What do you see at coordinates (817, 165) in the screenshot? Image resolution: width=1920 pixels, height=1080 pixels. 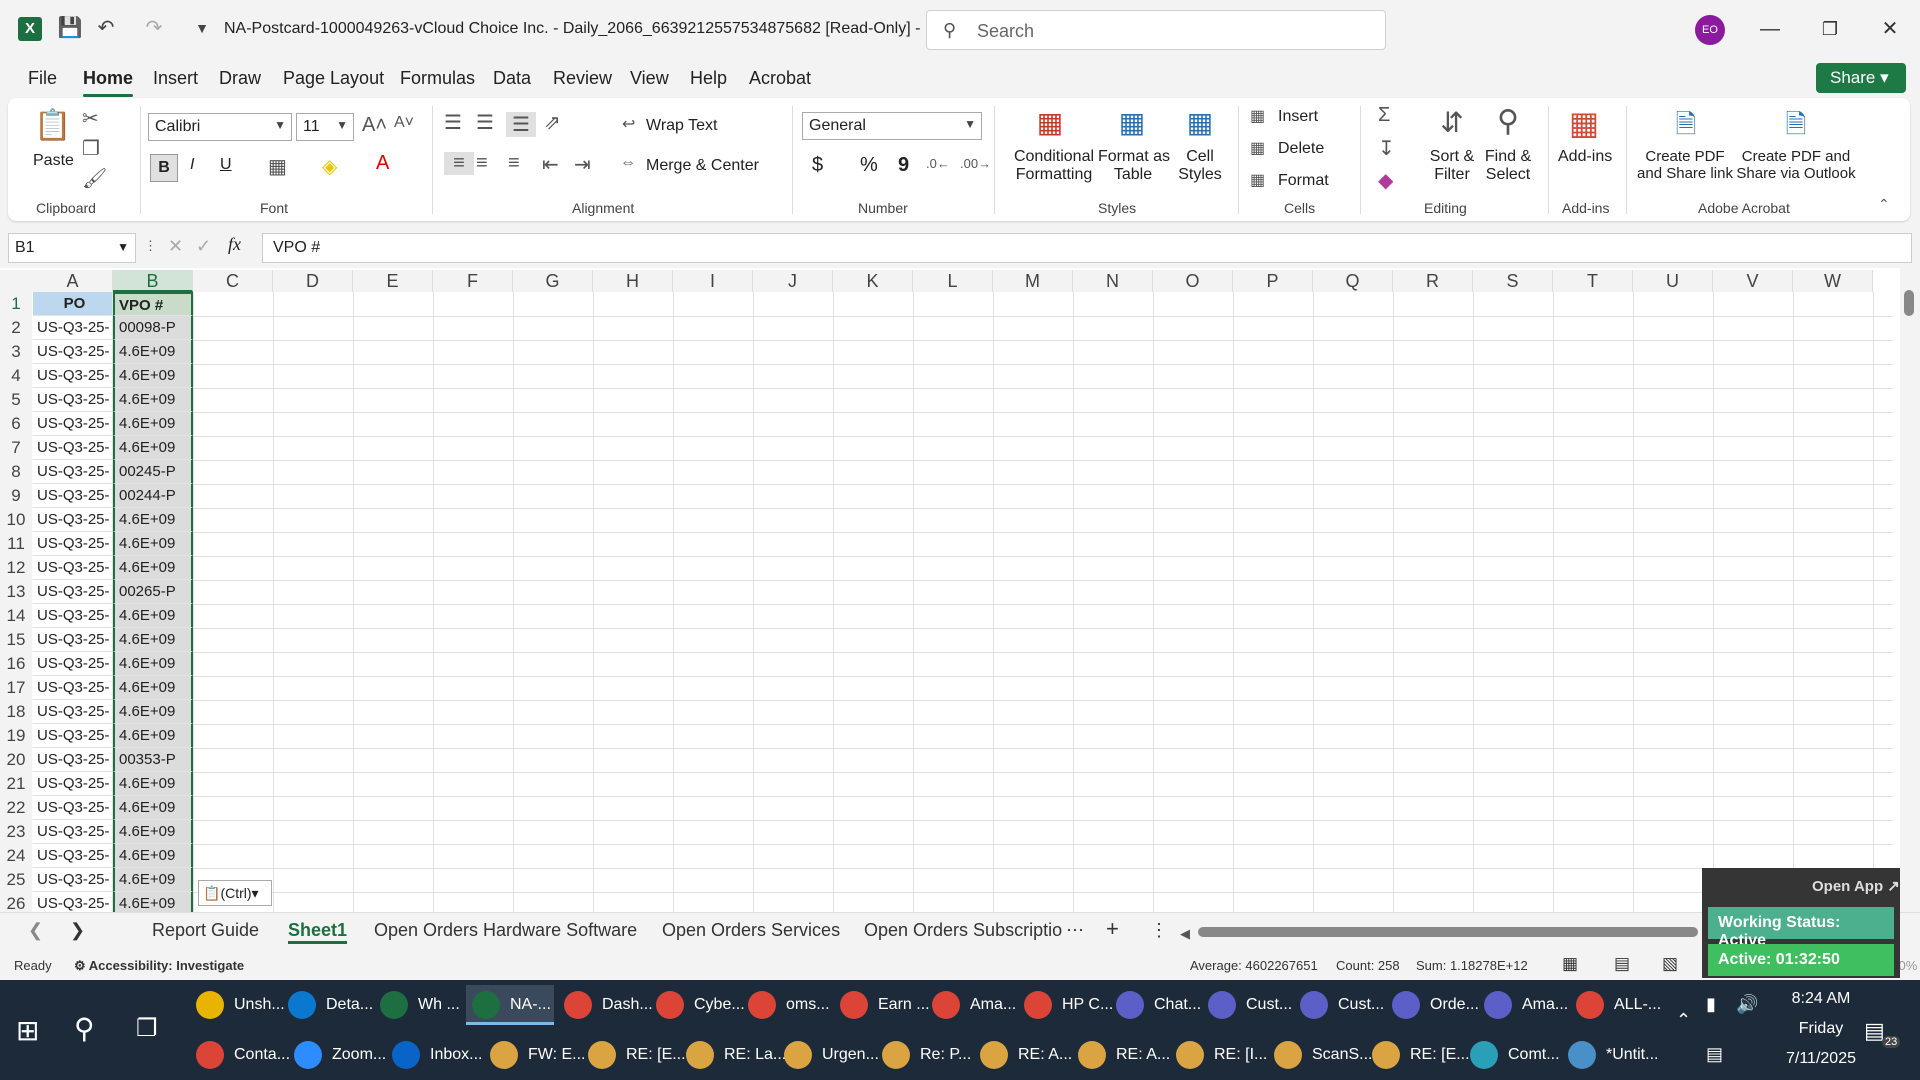 I see `currency-button: $` at bounding box center [817, 165].